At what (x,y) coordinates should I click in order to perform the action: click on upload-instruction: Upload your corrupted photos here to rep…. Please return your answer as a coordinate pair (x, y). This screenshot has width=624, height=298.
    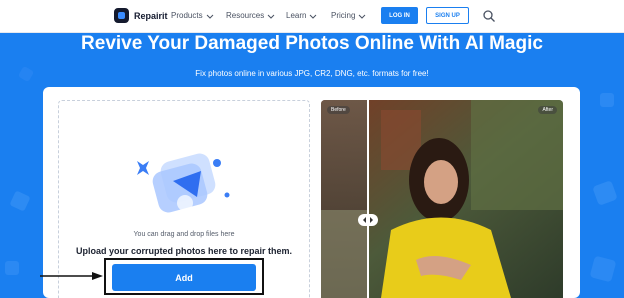
    Looking at the image, I should click on (184, 251).